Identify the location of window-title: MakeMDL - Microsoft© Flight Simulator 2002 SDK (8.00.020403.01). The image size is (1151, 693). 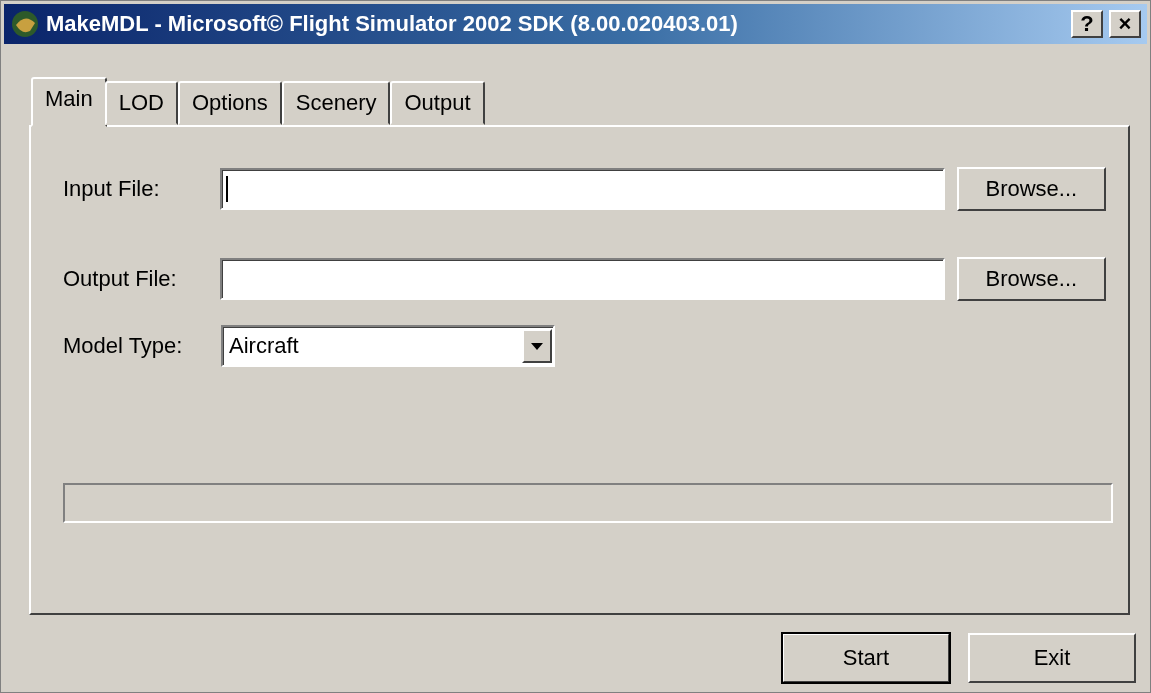
(392, 24).